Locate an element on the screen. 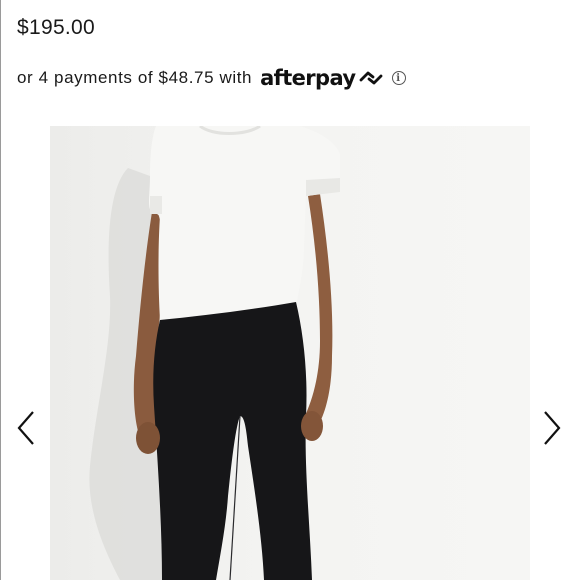  gallery-next-button is located at coordinates (552, 428).